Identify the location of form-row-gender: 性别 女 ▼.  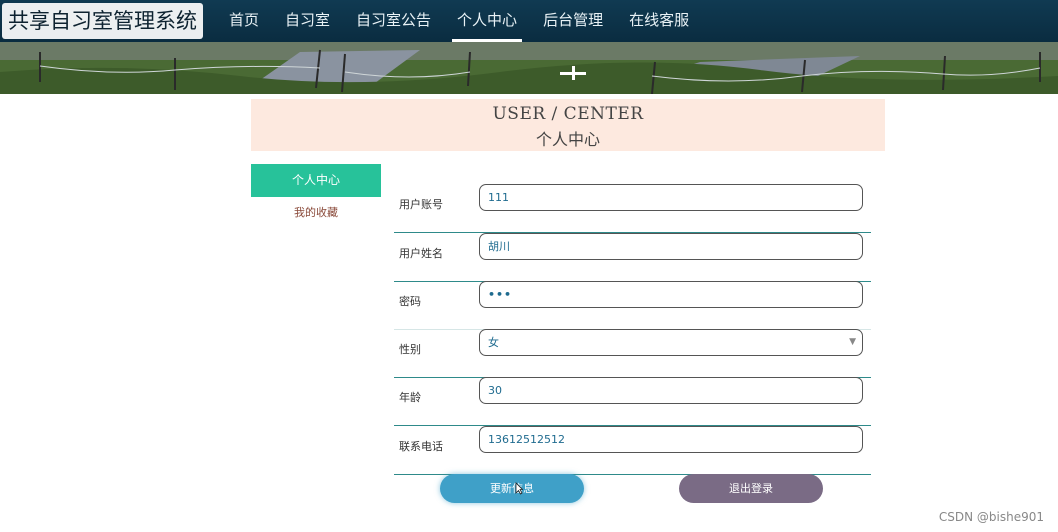
(632, 353).